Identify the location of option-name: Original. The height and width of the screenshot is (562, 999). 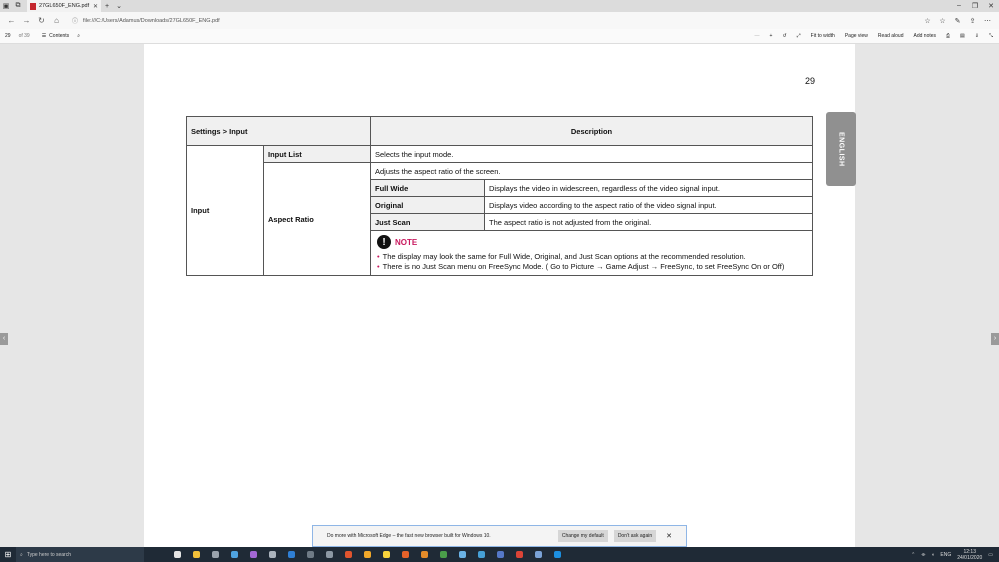
(427, 205).